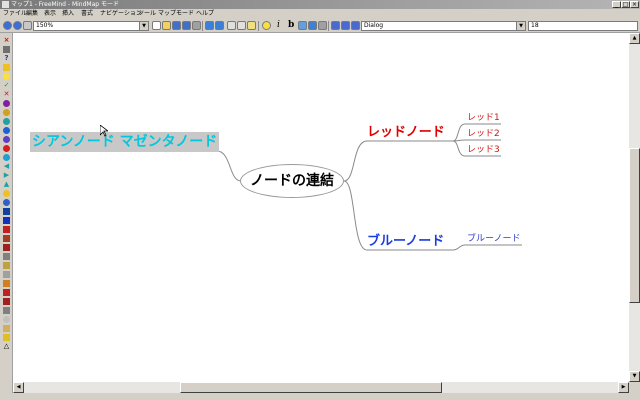 Image resolution: width=640 pixels, height=400 pixels. Describe the element at coordinates (483, 150) in the screenshot. I see `node-red-3: レッド3` at that location.